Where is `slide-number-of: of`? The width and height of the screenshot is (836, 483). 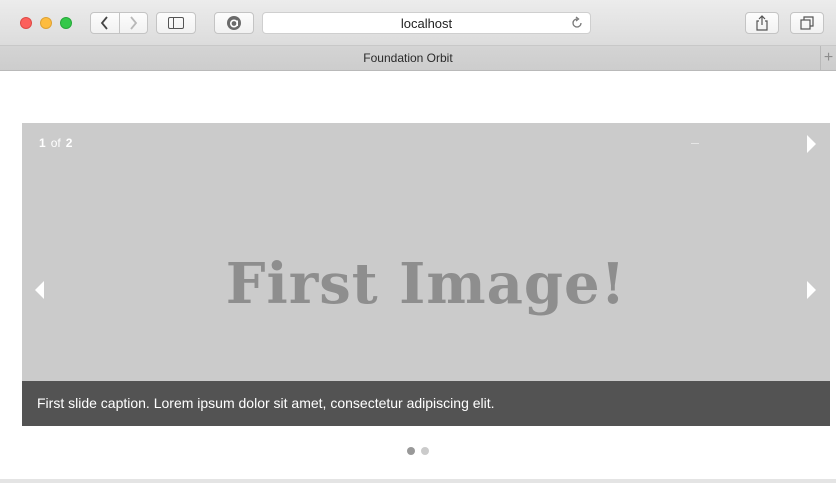 slide-number-of: of is located at coordinates (55, 143).